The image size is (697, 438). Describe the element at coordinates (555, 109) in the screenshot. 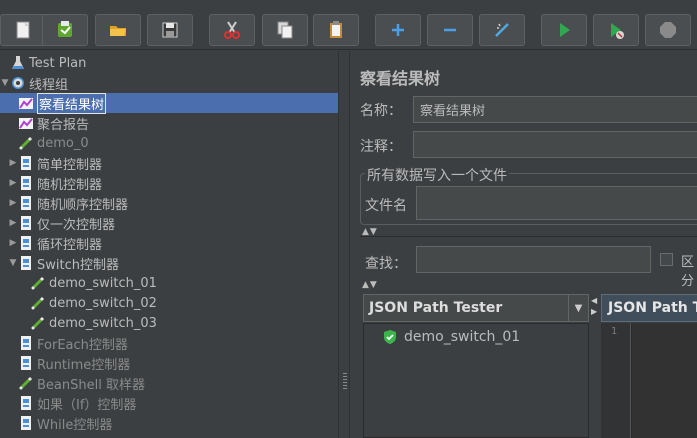

I see `name-field: 察看结果树` at that location.